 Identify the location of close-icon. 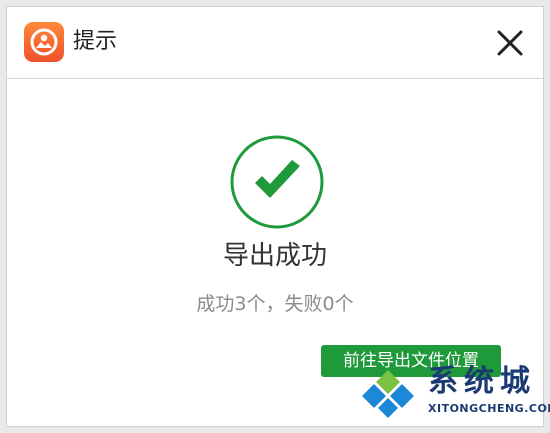
(510, 43).